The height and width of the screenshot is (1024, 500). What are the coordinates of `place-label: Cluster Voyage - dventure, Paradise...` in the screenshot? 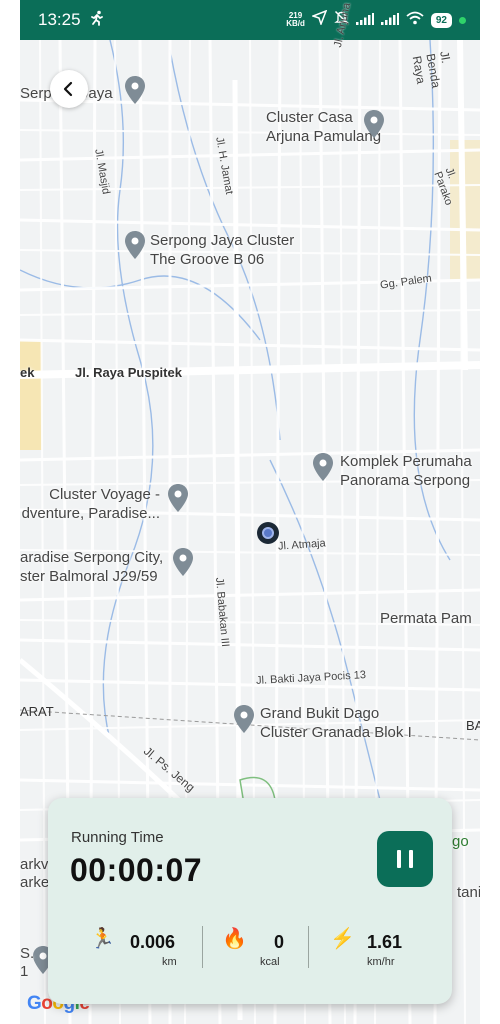 It's located at (90, 504).